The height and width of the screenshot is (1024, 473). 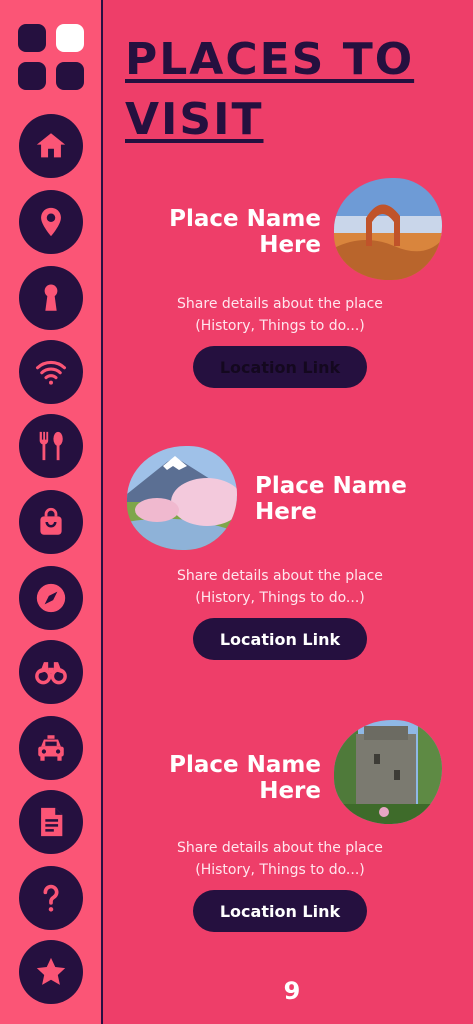 What do you see at coordinates (51, 298) in the screenshot?
I see `keyhole-icon` at bounding box center [51, 298].